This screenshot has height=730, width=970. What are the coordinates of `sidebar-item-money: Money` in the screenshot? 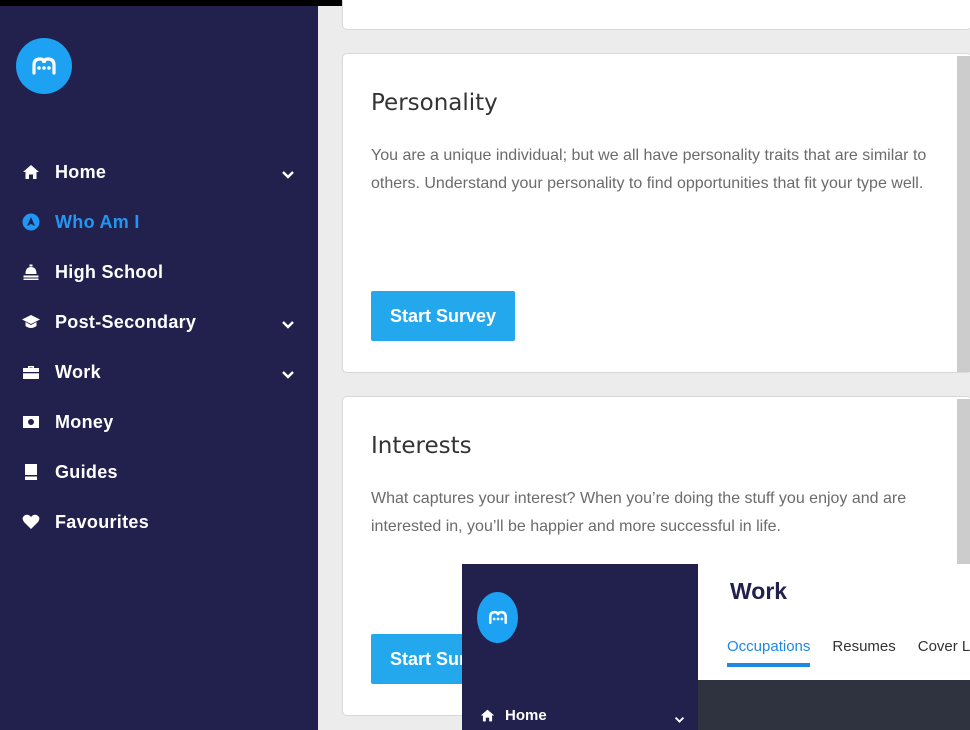 It's located at (159, 422).